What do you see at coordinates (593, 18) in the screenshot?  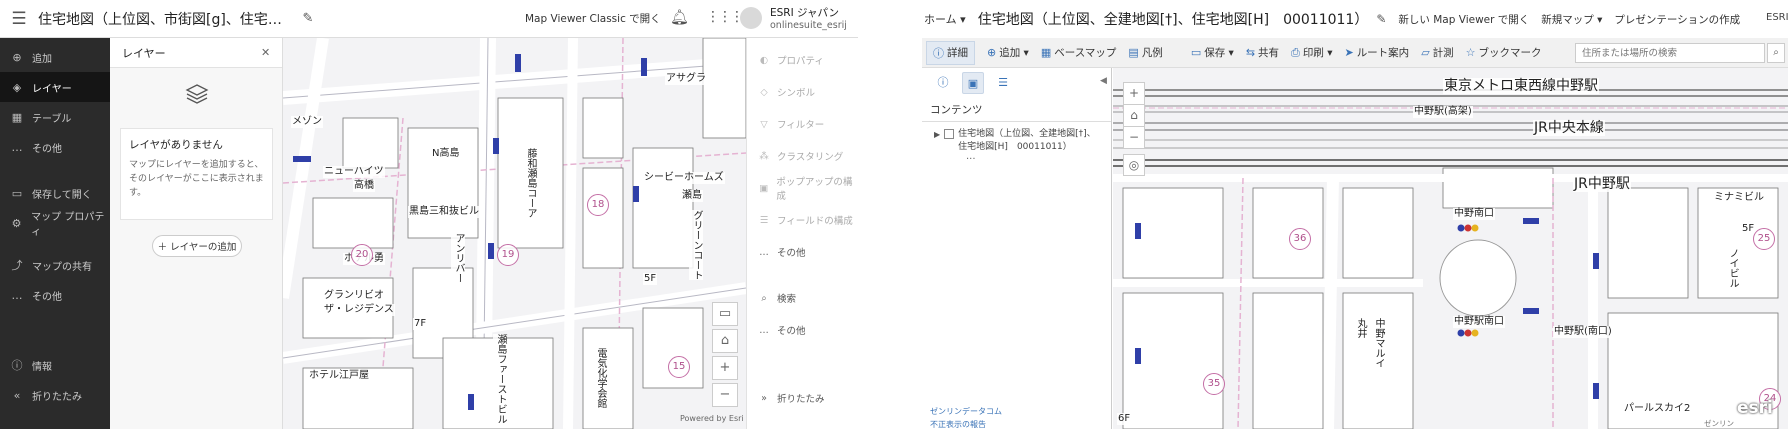 I see `open-classic-link: Map Viewer Classic で開く` at bounding box center [593, 18].